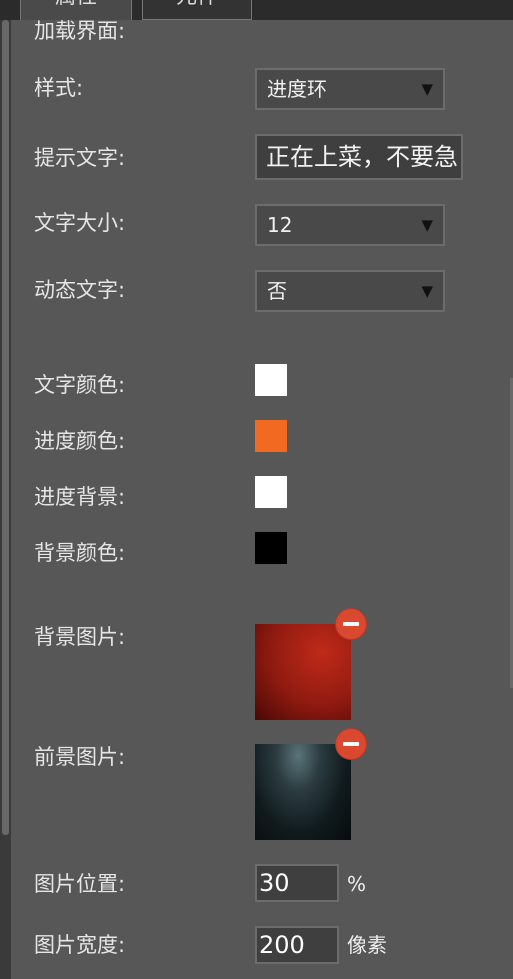  I want to click on image-position-input: 30, so click(297, 883).